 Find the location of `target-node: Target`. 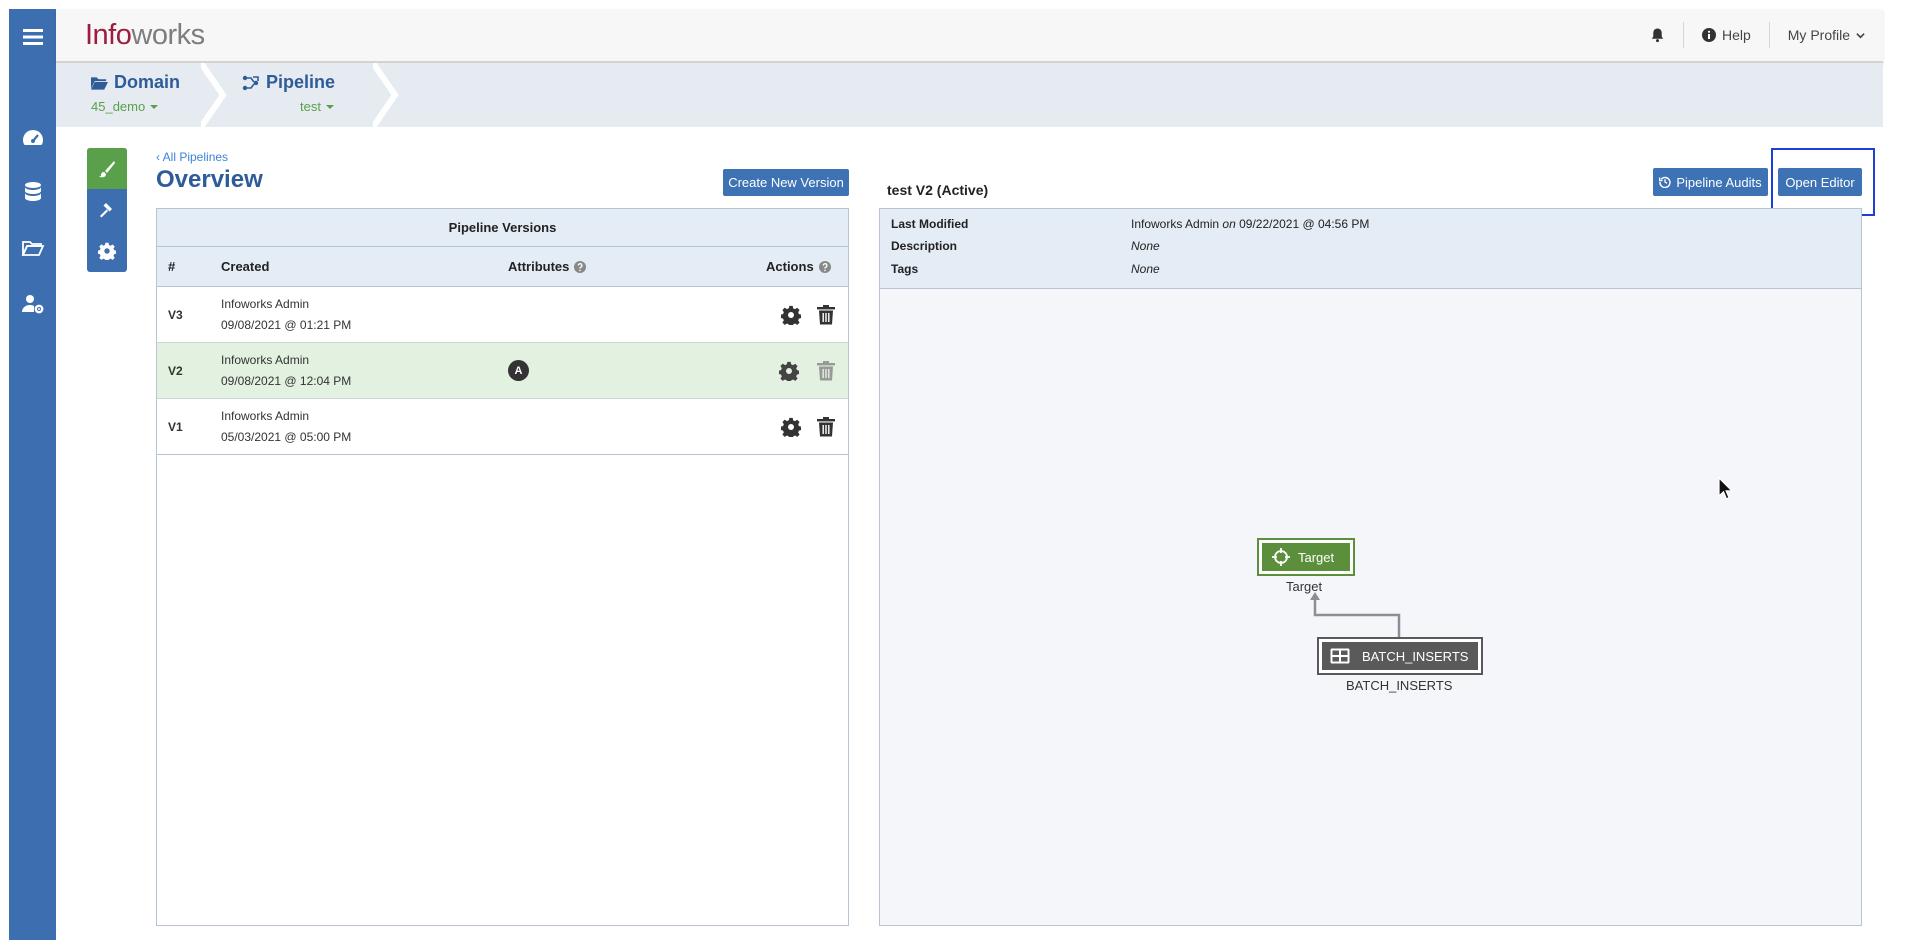

target-node: Target is located at coordinates (1306, 557).